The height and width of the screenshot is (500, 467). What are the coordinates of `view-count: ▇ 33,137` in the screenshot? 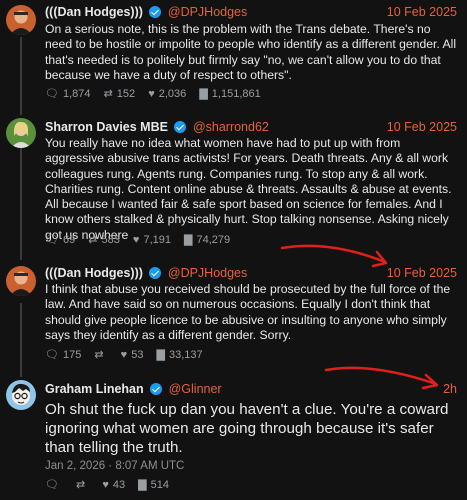 It's located at (180, 355).